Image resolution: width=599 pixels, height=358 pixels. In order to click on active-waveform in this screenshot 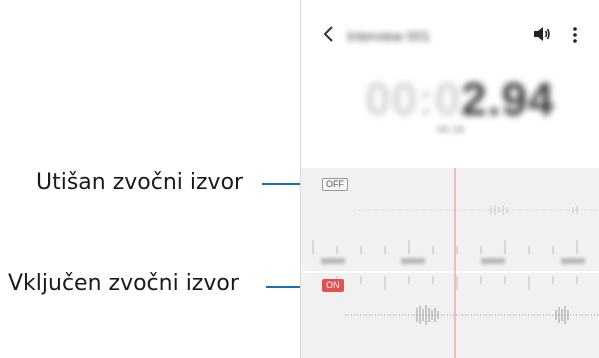, I will do `click(472, 315)`.